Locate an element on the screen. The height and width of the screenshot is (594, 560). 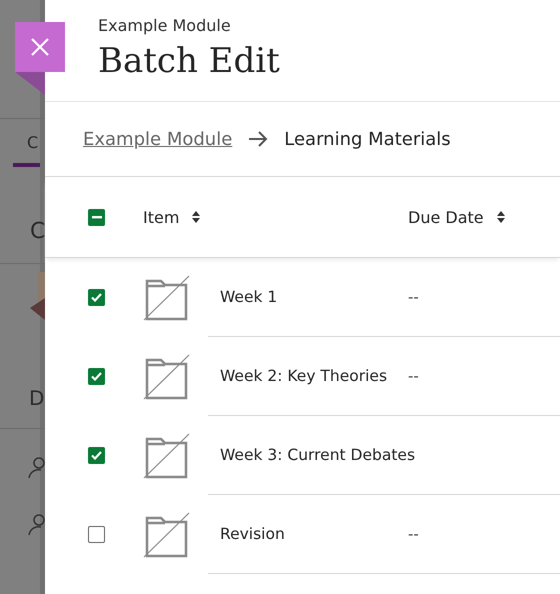
close-icon is located at coordinates (40, 47).